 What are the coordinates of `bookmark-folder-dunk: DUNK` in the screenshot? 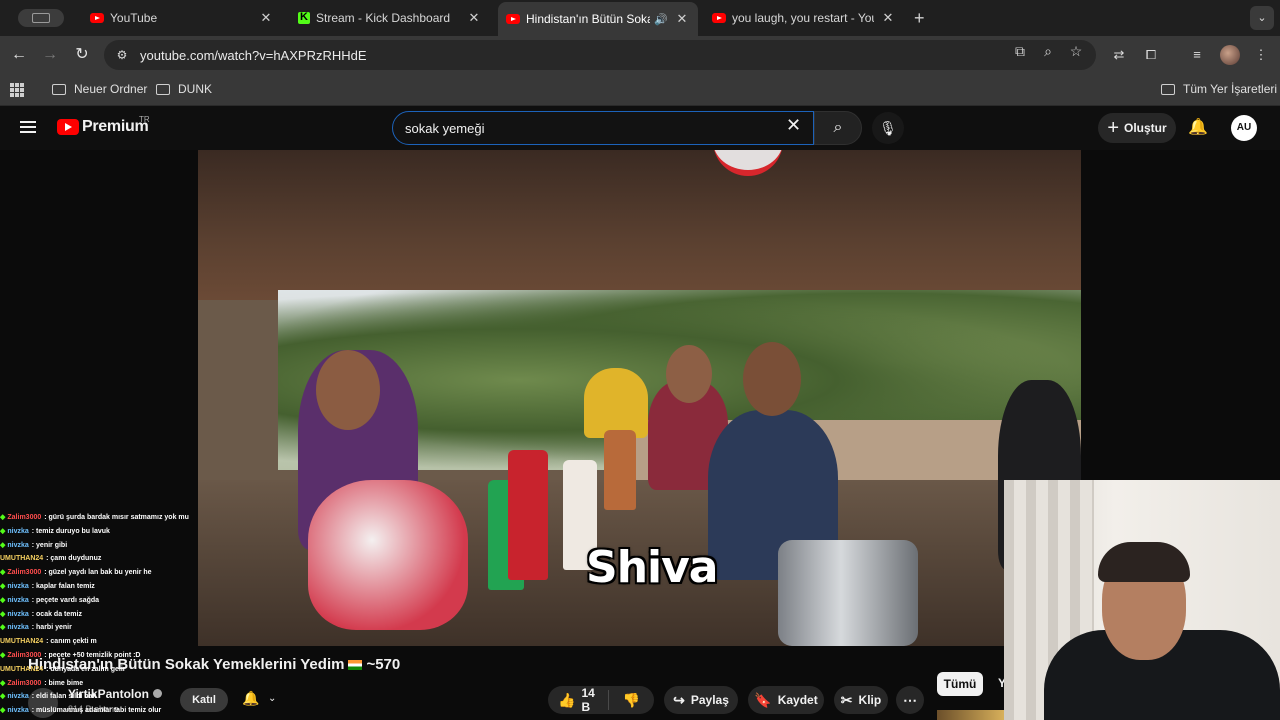 It's located at (184, 89).